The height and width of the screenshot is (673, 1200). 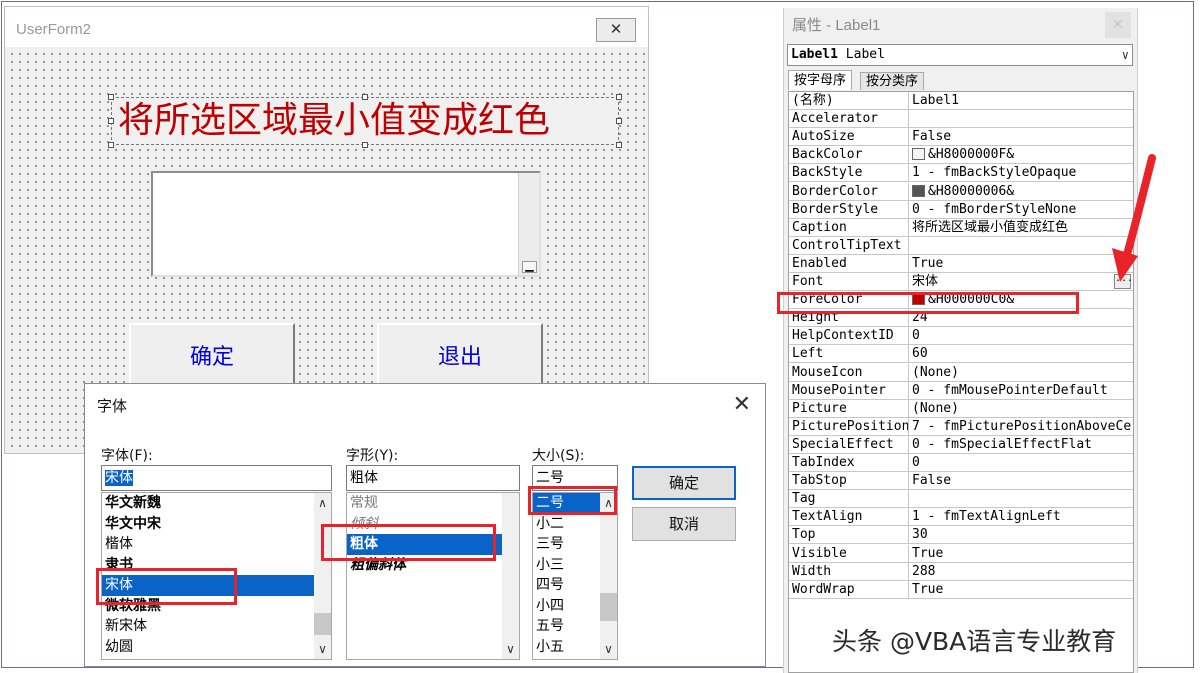 I want to click on property-value-text: 288, so click(x=924, y=571).